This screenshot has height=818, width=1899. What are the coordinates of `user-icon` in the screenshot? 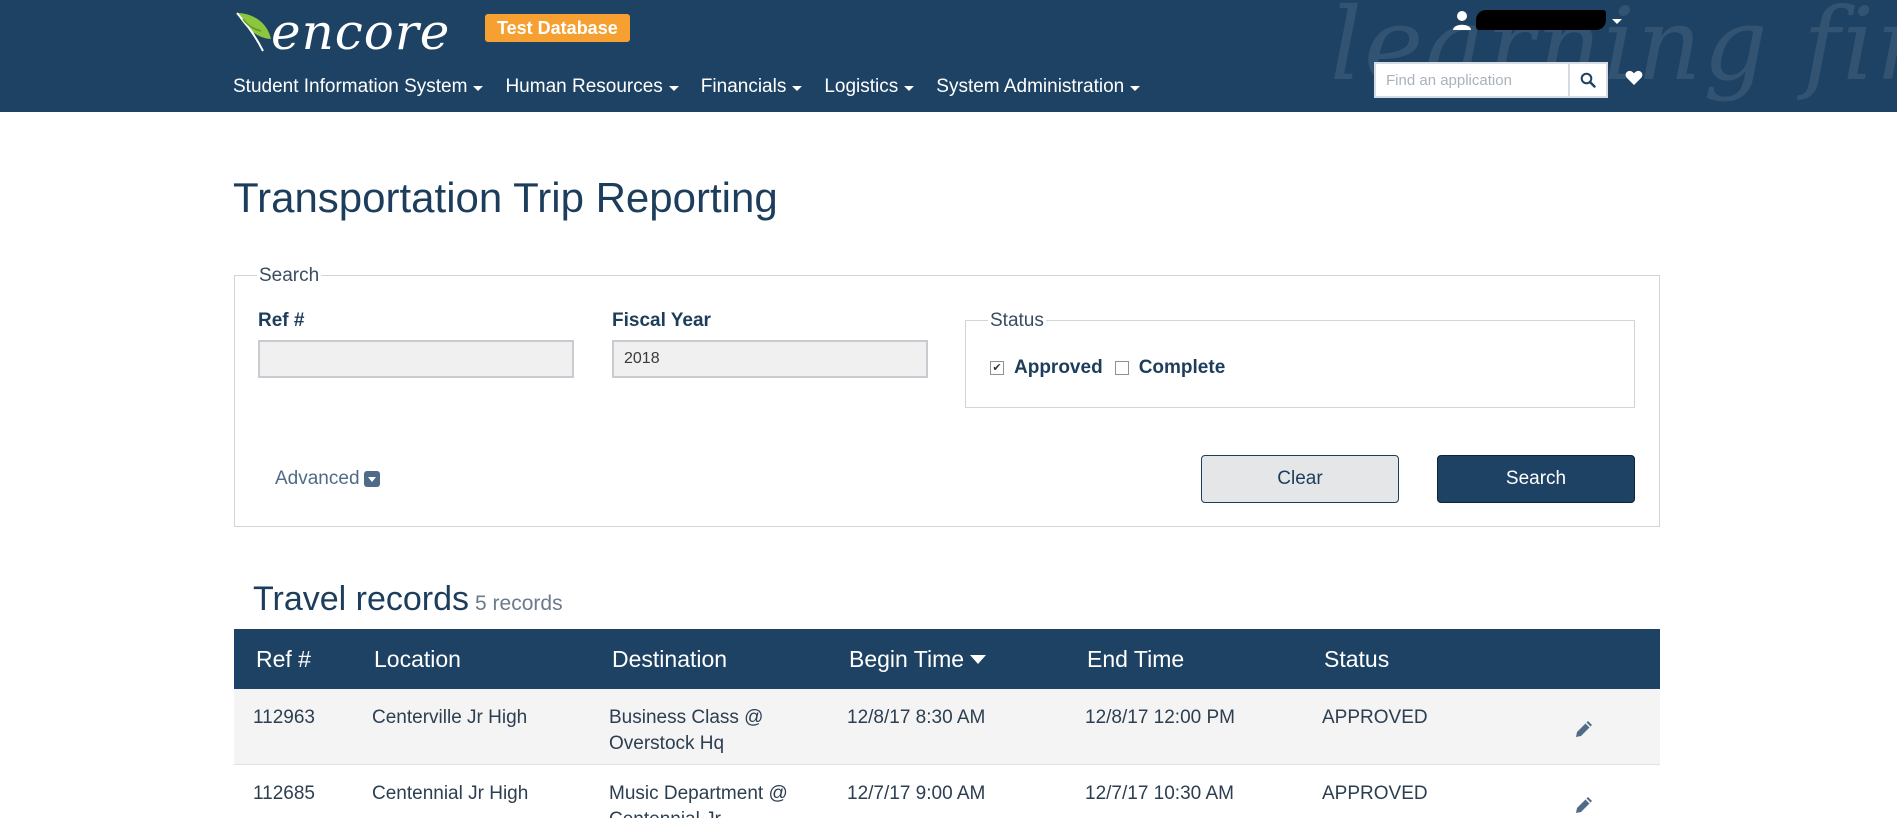 It's located at (1462, 20).